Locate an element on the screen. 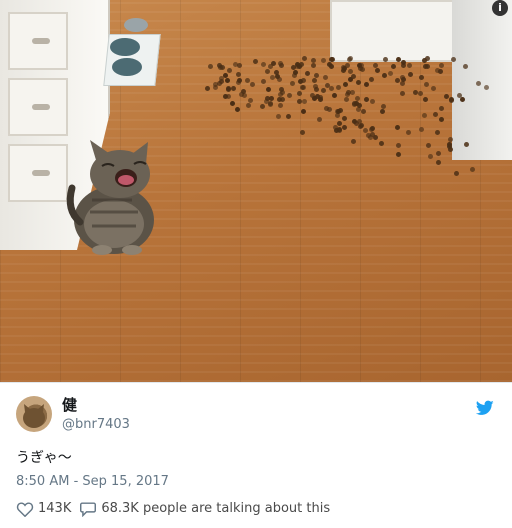  fridge is located at coordinates (482, 80).